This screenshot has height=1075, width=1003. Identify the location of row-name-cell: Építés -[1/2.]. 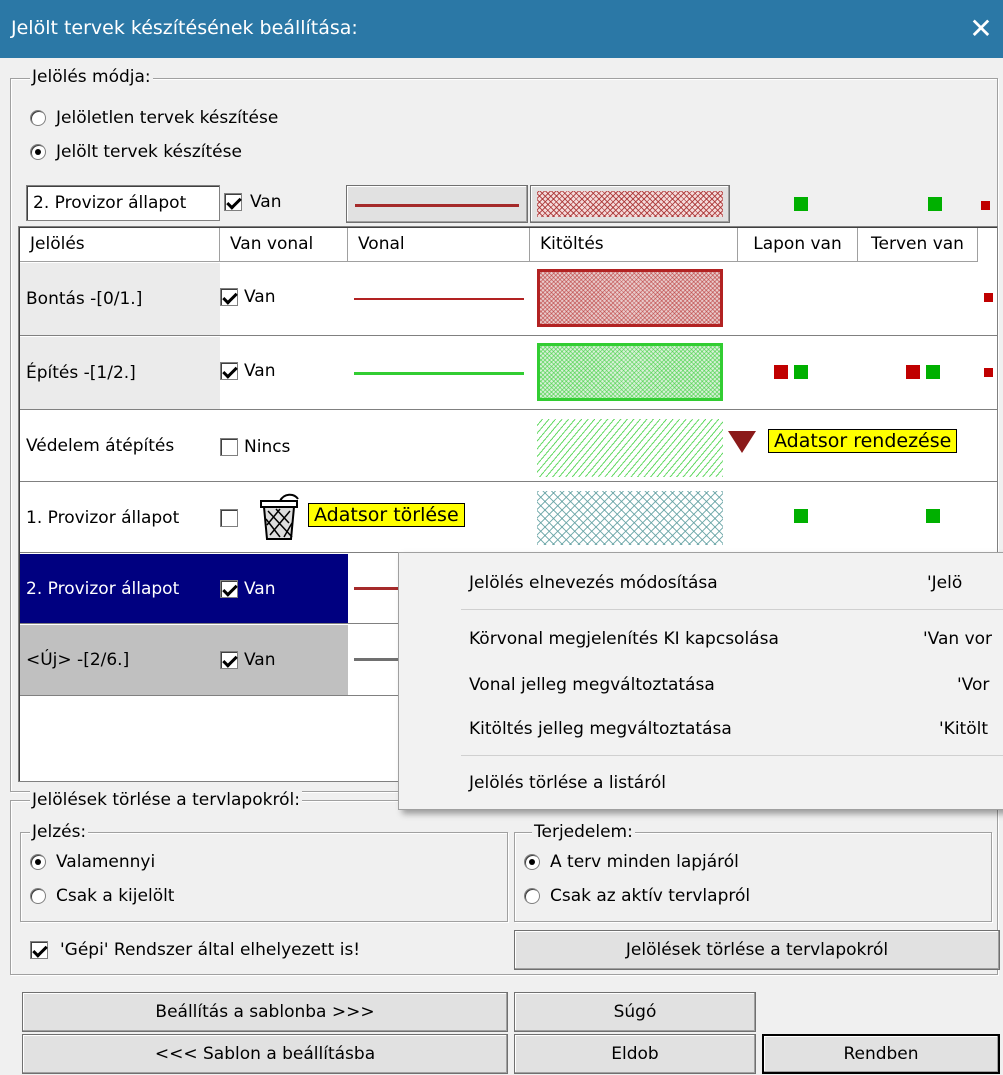
(120, 373).